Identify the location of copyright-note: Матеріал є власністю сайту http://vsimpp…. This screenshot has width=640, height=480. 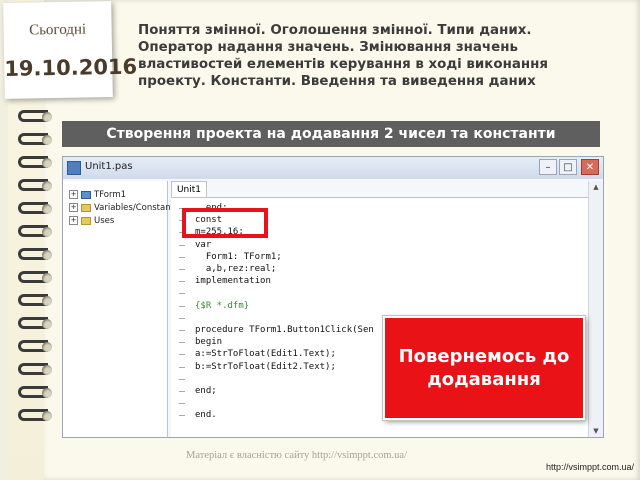
(296, 455).